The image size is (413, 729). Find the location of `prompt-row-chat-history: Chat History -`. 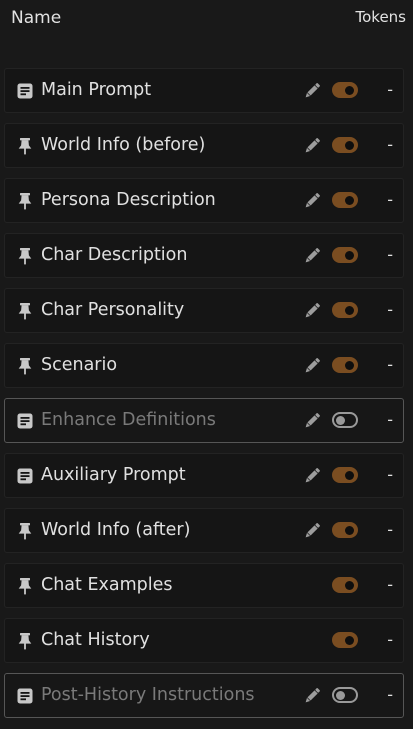

prompt-row-chat-history: Chat History - is located at coordinates (204, 640).